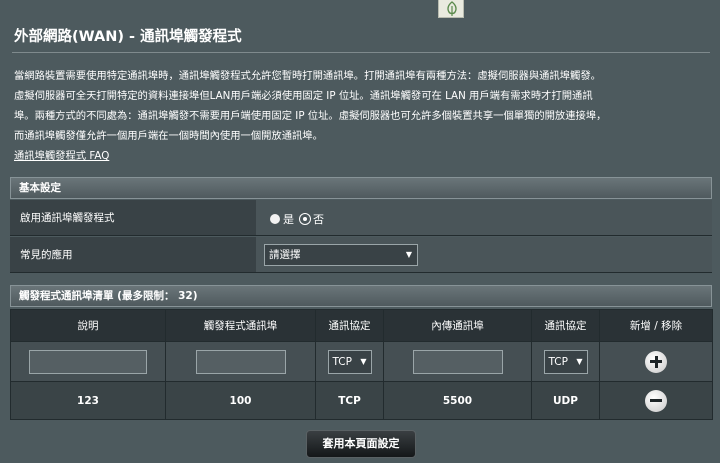 The width and height of the screenshot is (720, 463). I want to click on incoming-port-input, so click(457, 361).